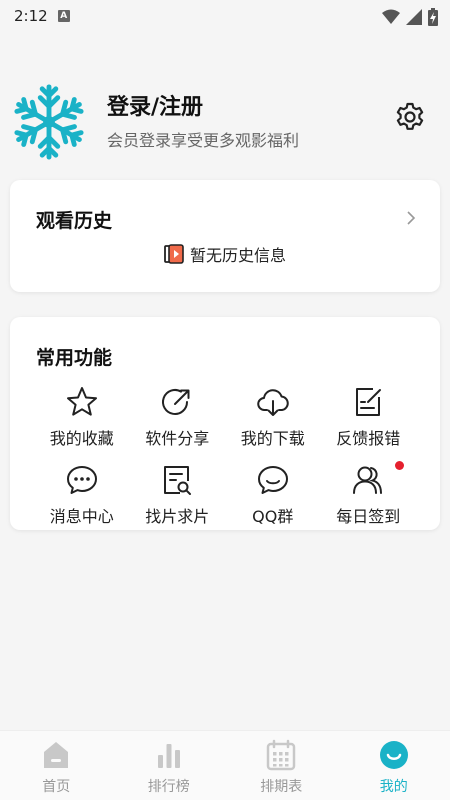  Describe the element at coordinates (410, 117) in the screenshot. I see `gear-icon` at that location.